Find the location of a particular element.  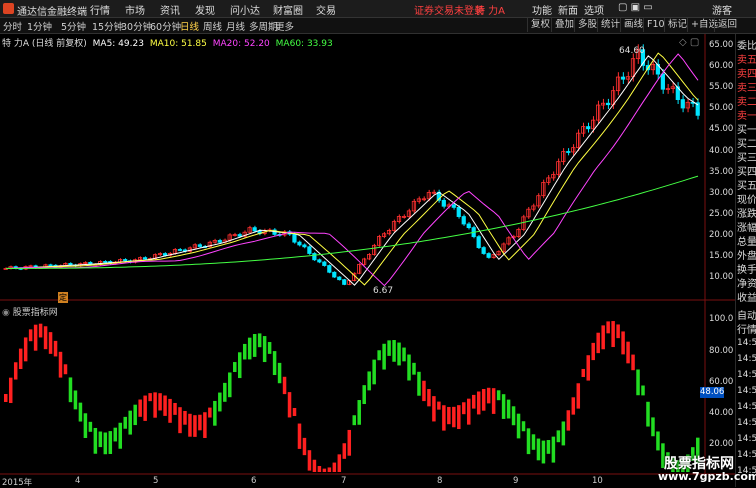

high-price-label: 64.60 is located at coordinates (632, 51).